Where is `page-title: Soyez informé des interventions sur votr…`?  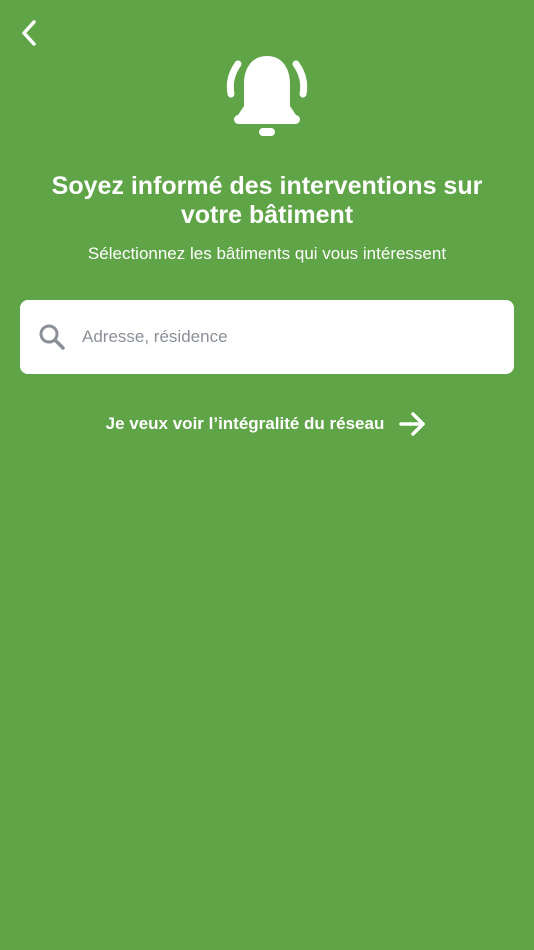
page-title: Soyez informé des interventions sur votr… is located at coordinates (267, 200).